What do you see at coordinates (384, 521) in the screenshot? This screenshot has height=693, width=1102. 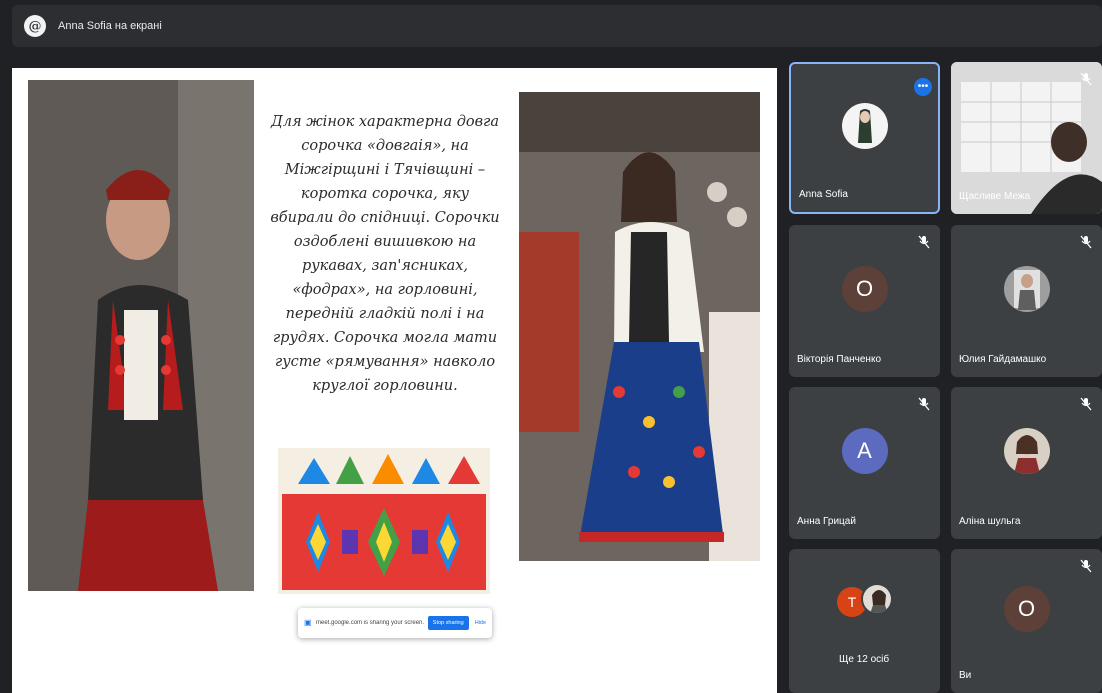 I see `embroidery-pattern-image` at bounding box center [384, 521].